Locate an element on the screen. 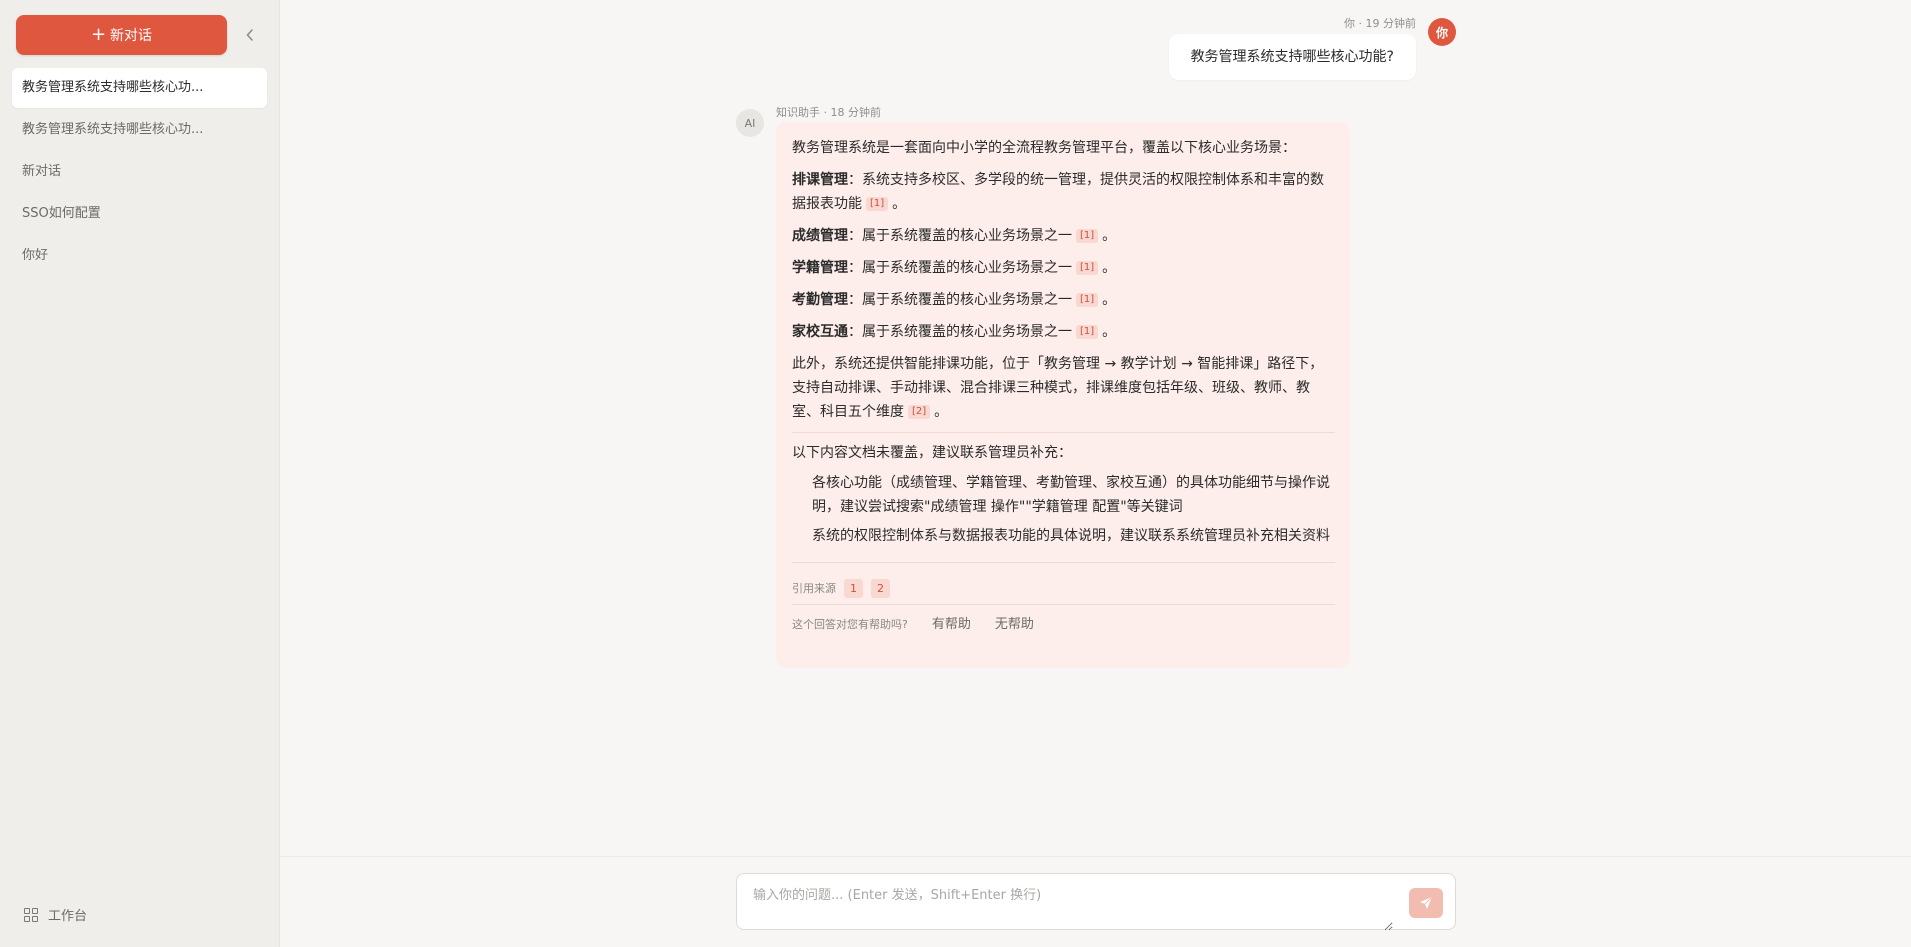  not-helpful-button: 无帮助 is located at coordinates (1014, 625).